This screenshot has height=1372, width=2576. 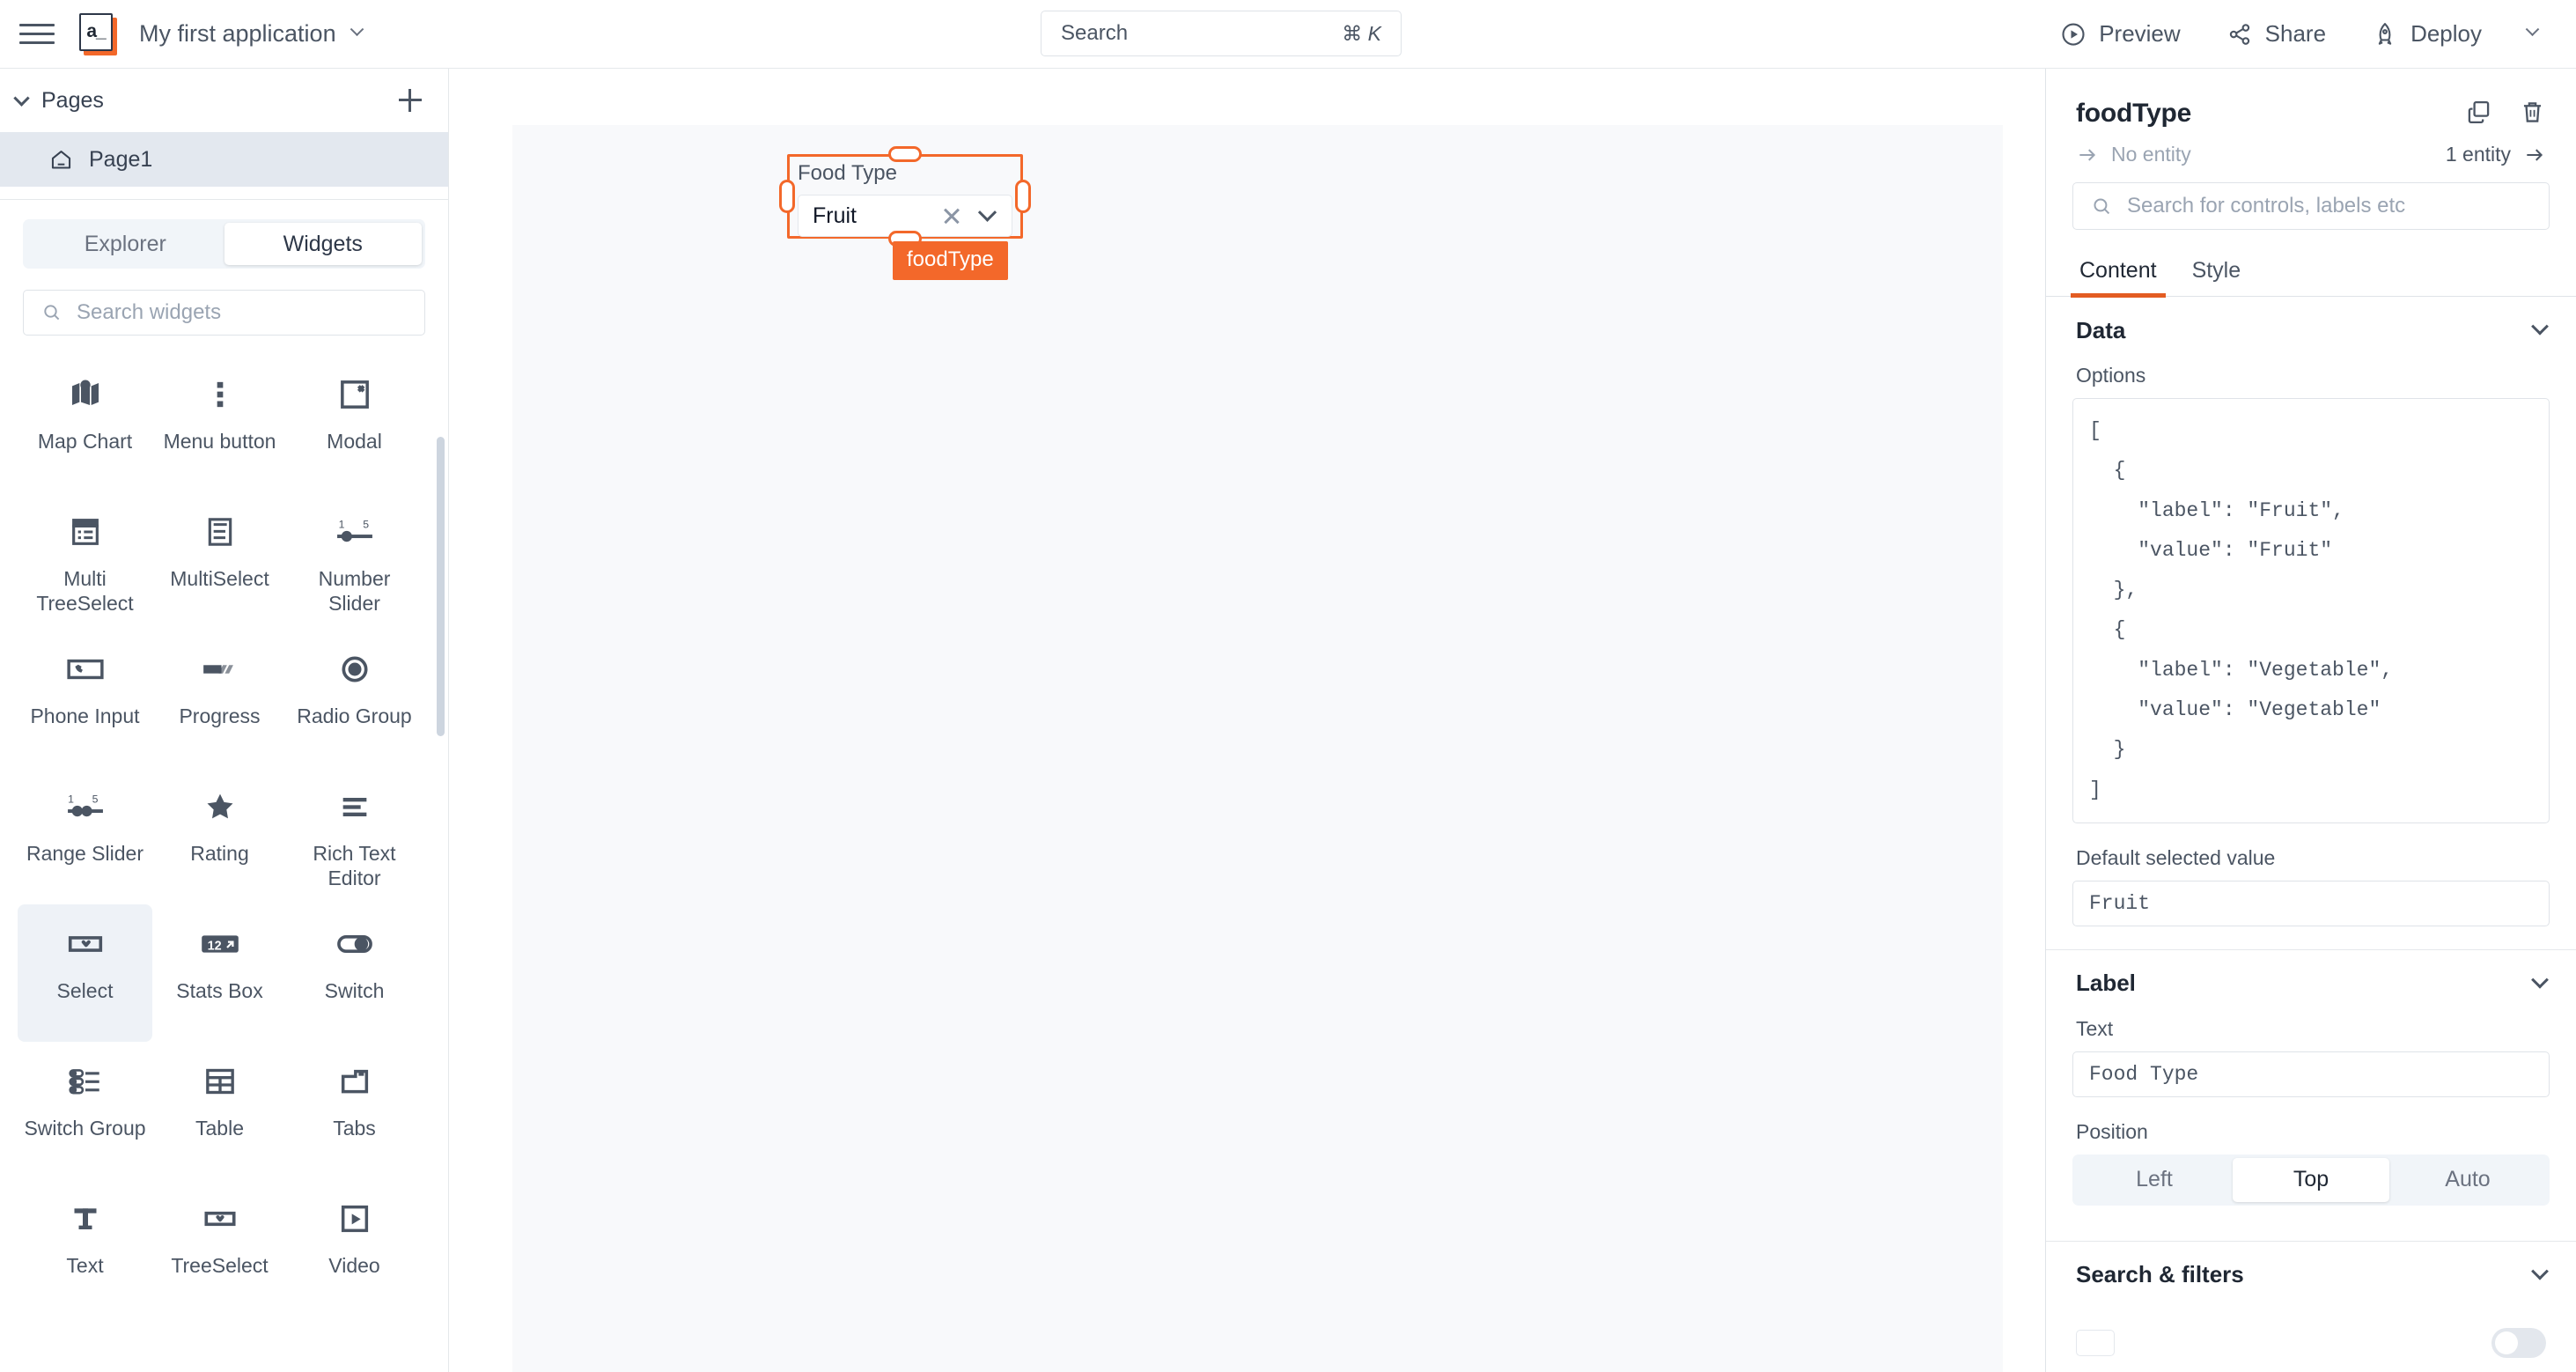 I want to click on entity-bindings-row: No entity 1 entity, so click(x=2311, y=147).